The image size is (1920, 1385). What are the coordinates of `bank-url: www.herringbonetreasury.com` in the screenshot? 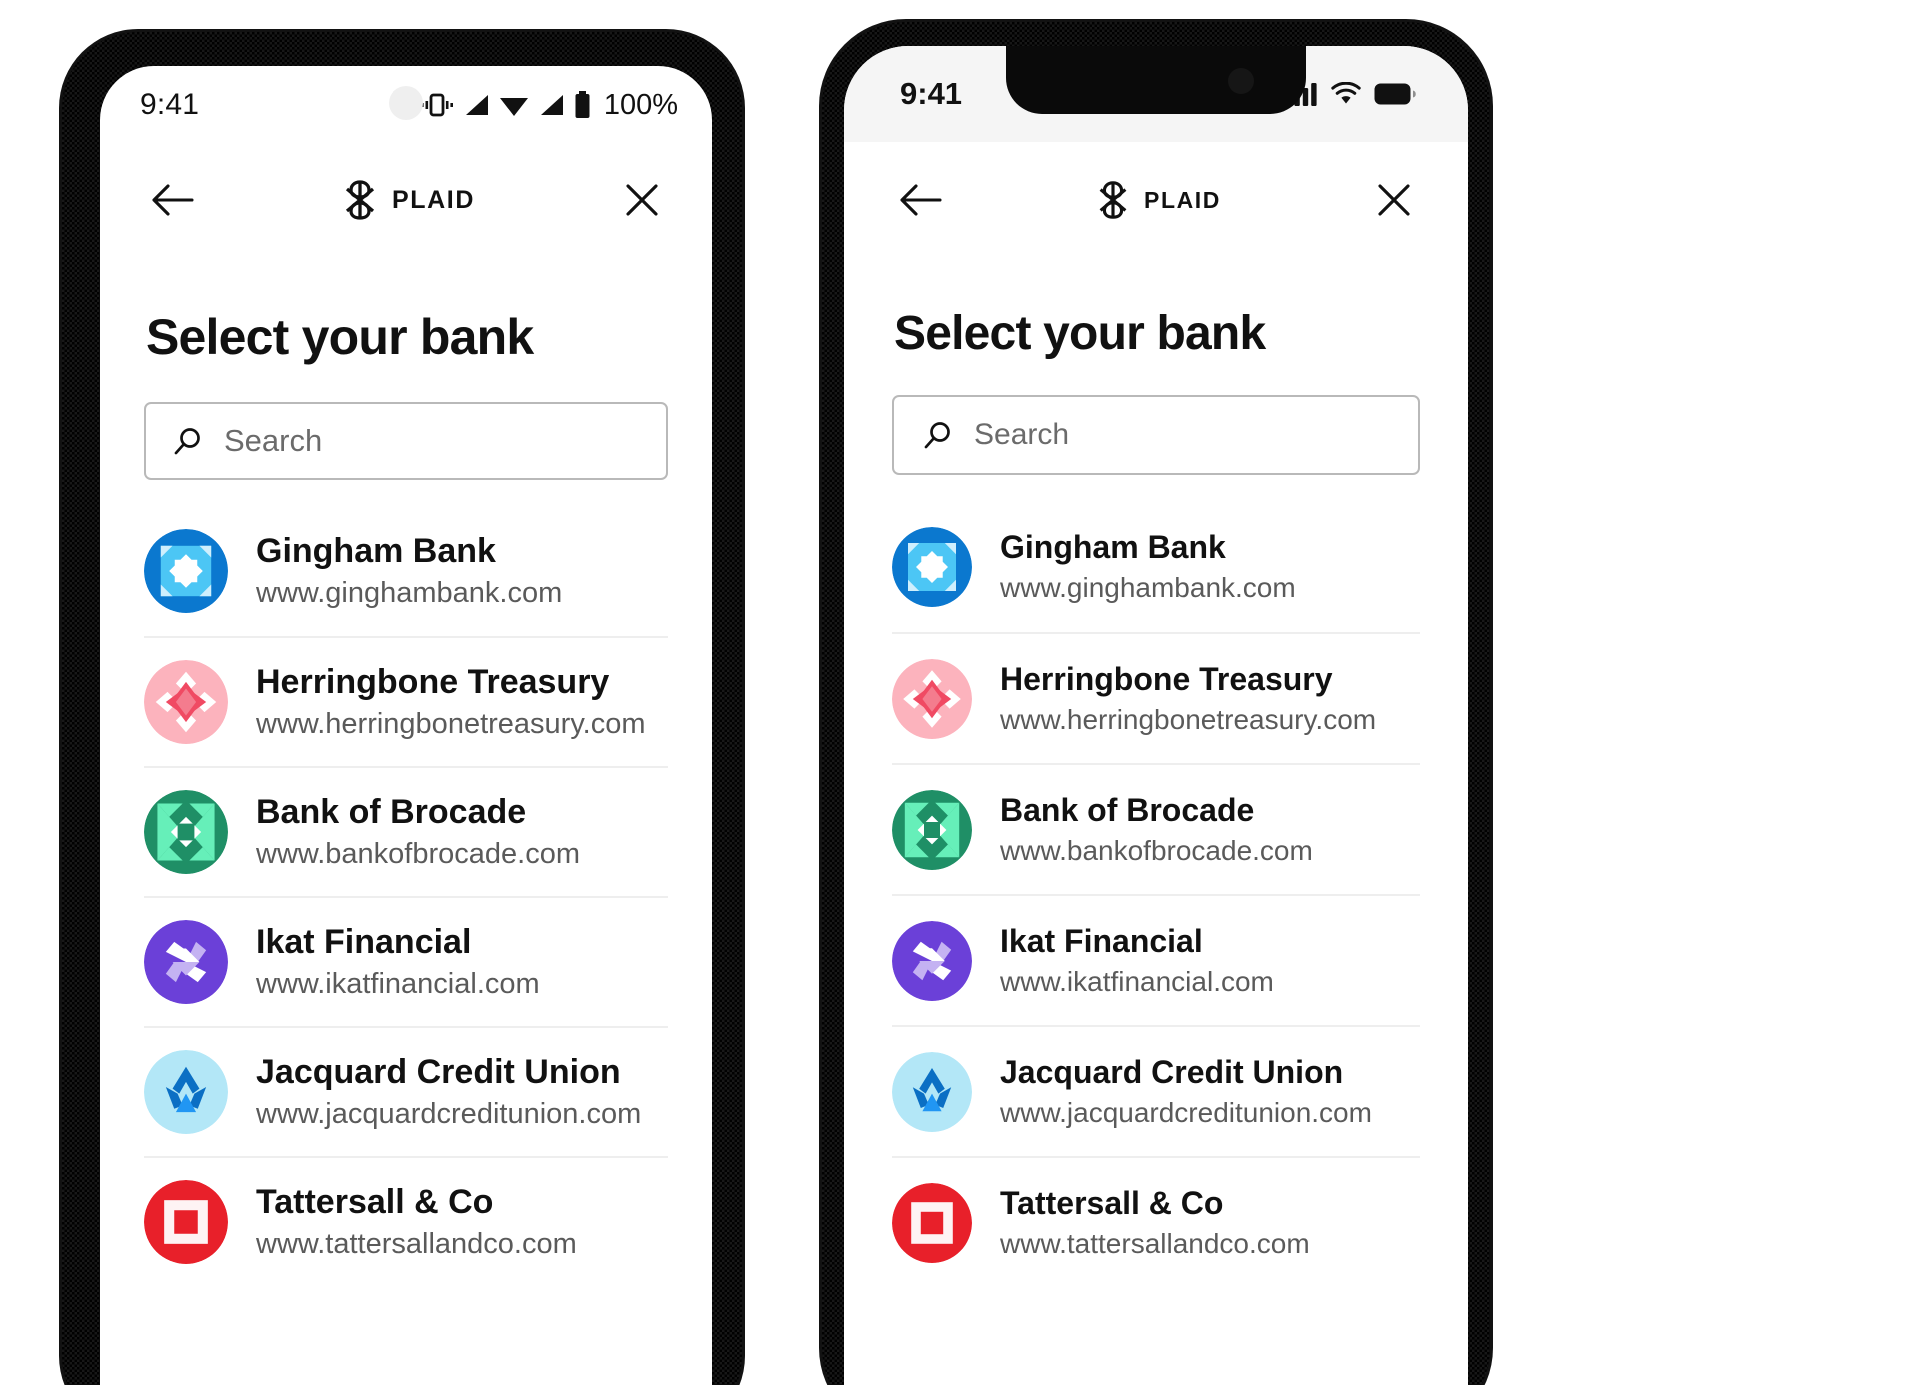 It's located at (451, 724).